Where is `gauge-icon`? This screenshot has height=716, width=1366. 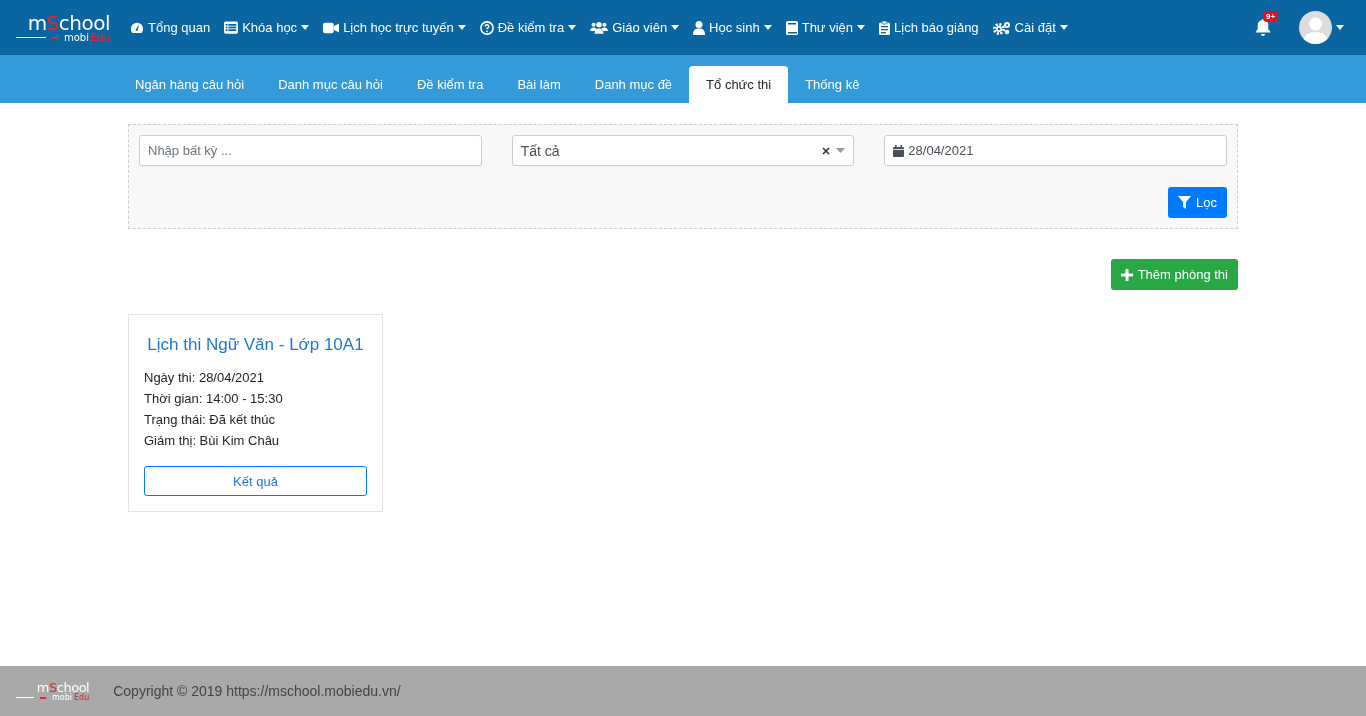 gauge-icon is located at coordinates (137, 27).